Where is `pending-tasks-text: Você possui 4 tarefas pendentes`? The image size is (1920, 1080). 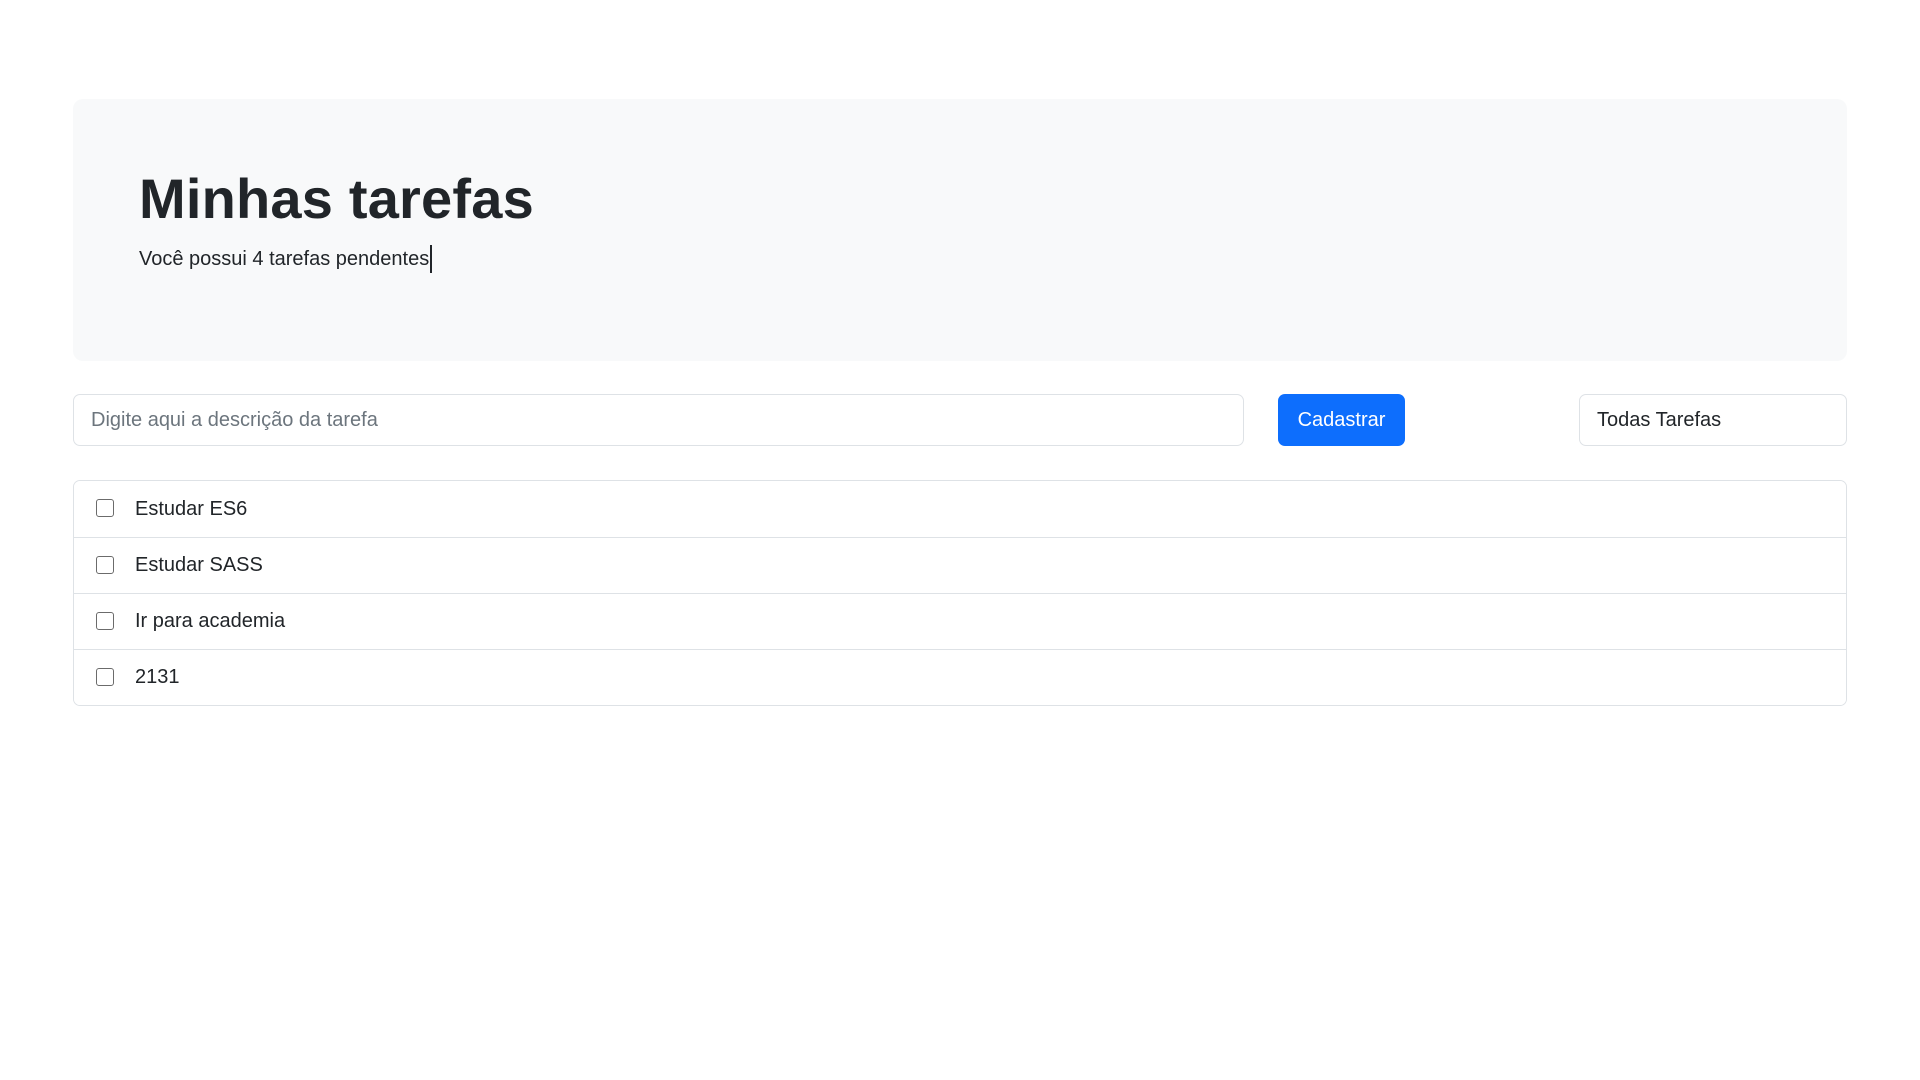
pending-tasks-text: Você possui 4 tarefas pendentes is located at coordinates (284, 259).